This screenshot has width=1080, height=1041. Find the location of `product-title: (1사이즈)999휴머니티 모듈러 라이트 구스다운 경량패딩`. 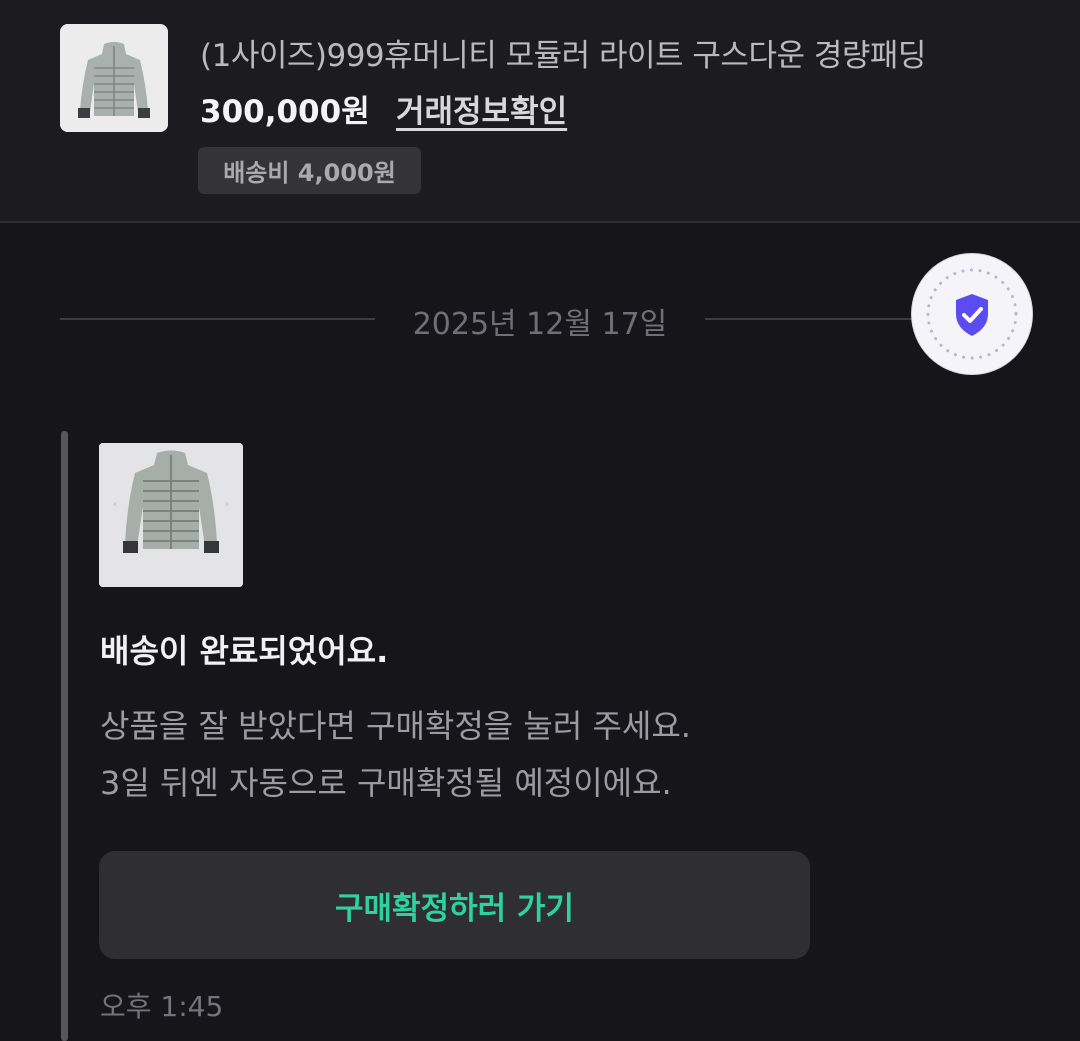

product-title: (1사이즈)999휴머니티 모듈러 라이트 구스다운 경량패딩 is located at coordinates (563, 56).